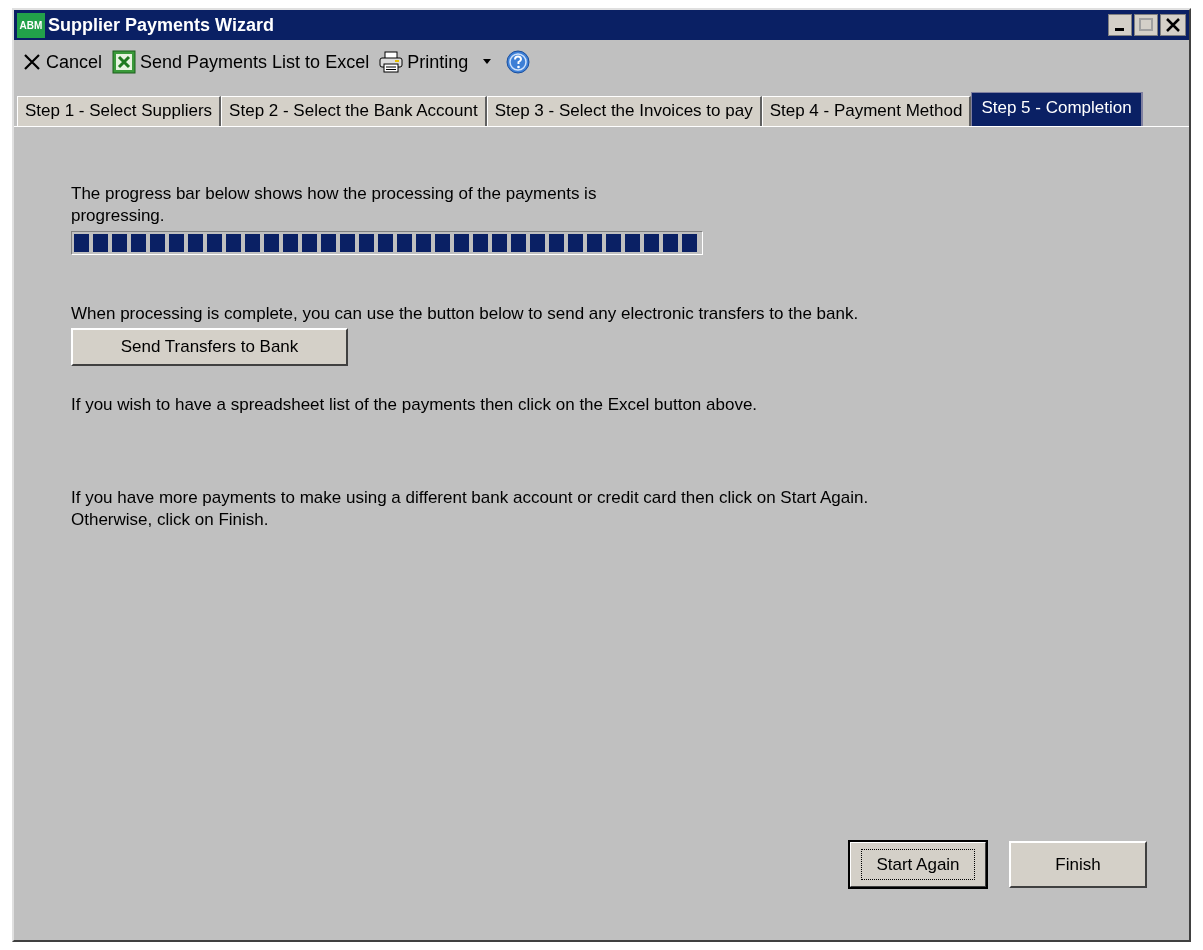 The width and height of the screenshot is (1203, 950). What do you see at coordinates (866, 111) in the screenshot?
I see `wizard-tab: Step 4 - Payment Method` at bounding box center [866, 111].